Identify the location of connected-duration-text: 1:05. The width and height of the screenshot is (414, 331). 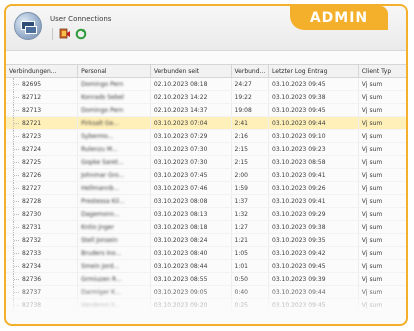
(241, 253).